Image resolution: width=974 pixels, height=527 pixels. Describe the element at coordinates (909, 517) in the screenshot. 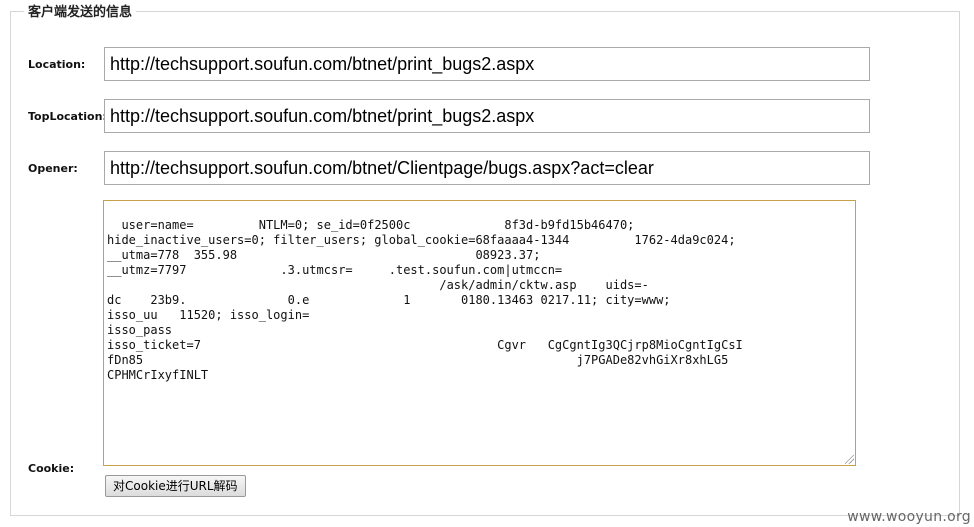

I see `watermark: www.wooyun.org` at that location.